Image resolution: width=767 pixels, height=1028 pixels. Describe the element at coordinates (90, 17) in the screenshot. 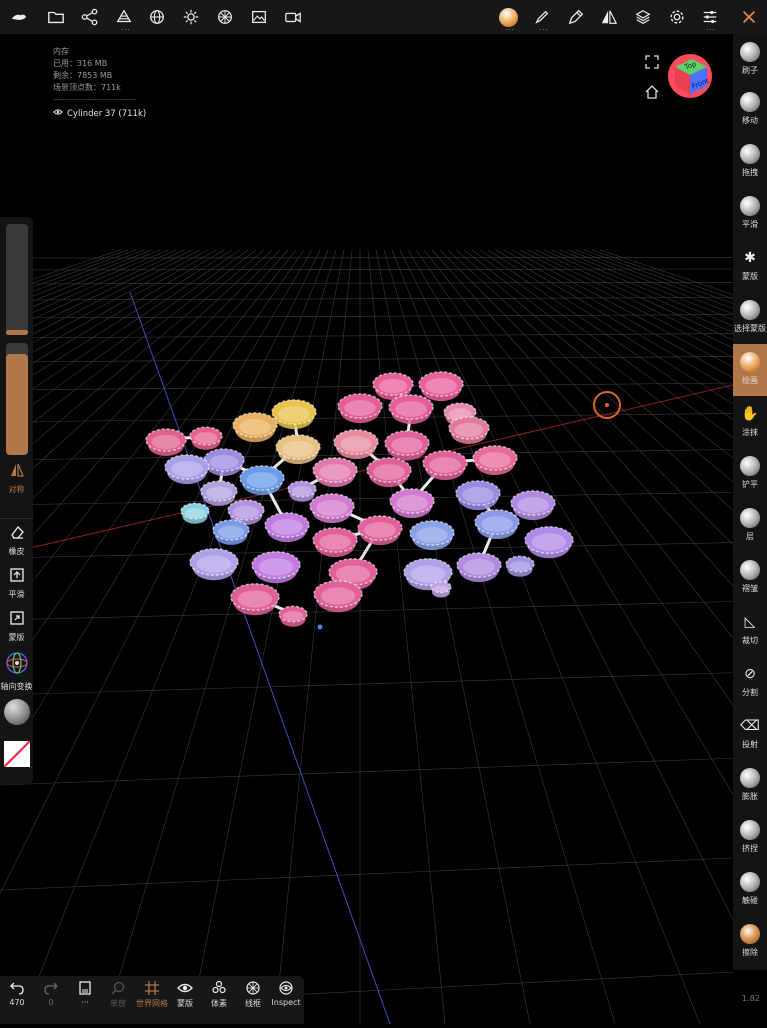

I see `scene-graph-icon` at that location.